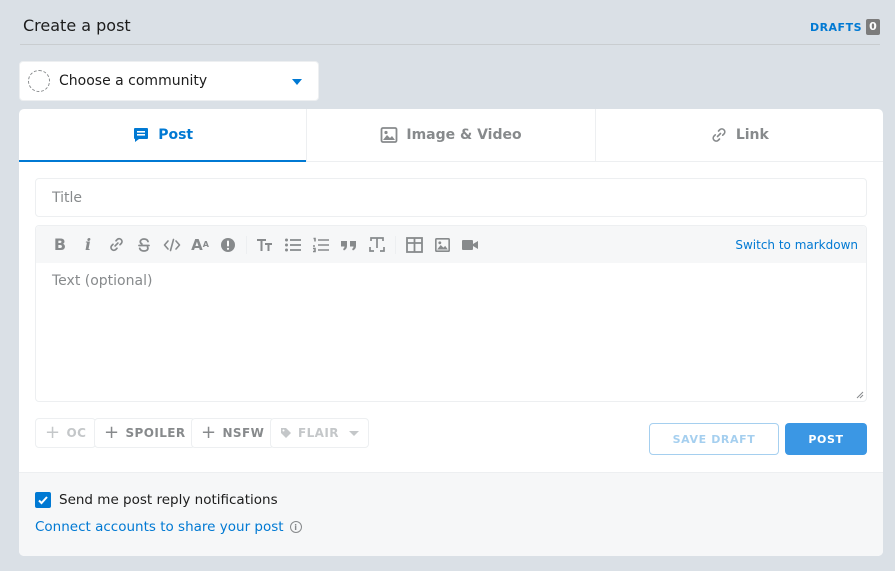  I want to click on switch-to-markdown-link: Switch to markdown, so click(796, 245).